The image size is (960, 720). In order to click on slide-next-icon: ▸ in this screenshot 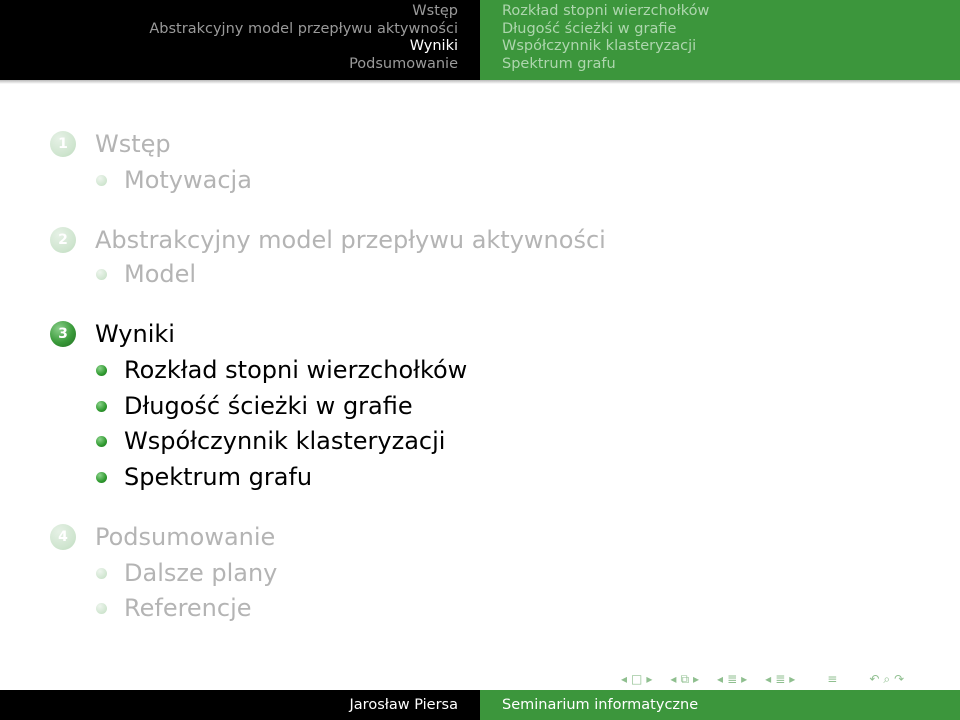, I will do `click(792, 679)`.